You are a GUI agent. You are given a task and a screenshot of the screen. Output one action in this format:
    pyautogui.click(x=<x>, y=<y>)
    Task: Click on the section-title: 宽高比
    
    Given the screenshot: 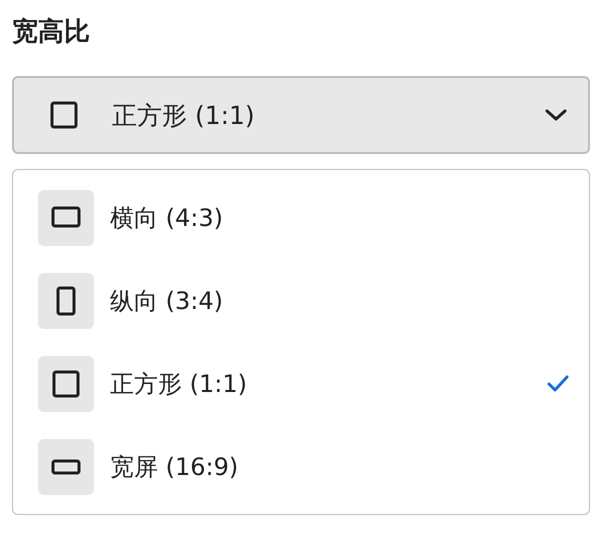 What is the action you would take?
    pyautogui.click(x=51, y=32)
    